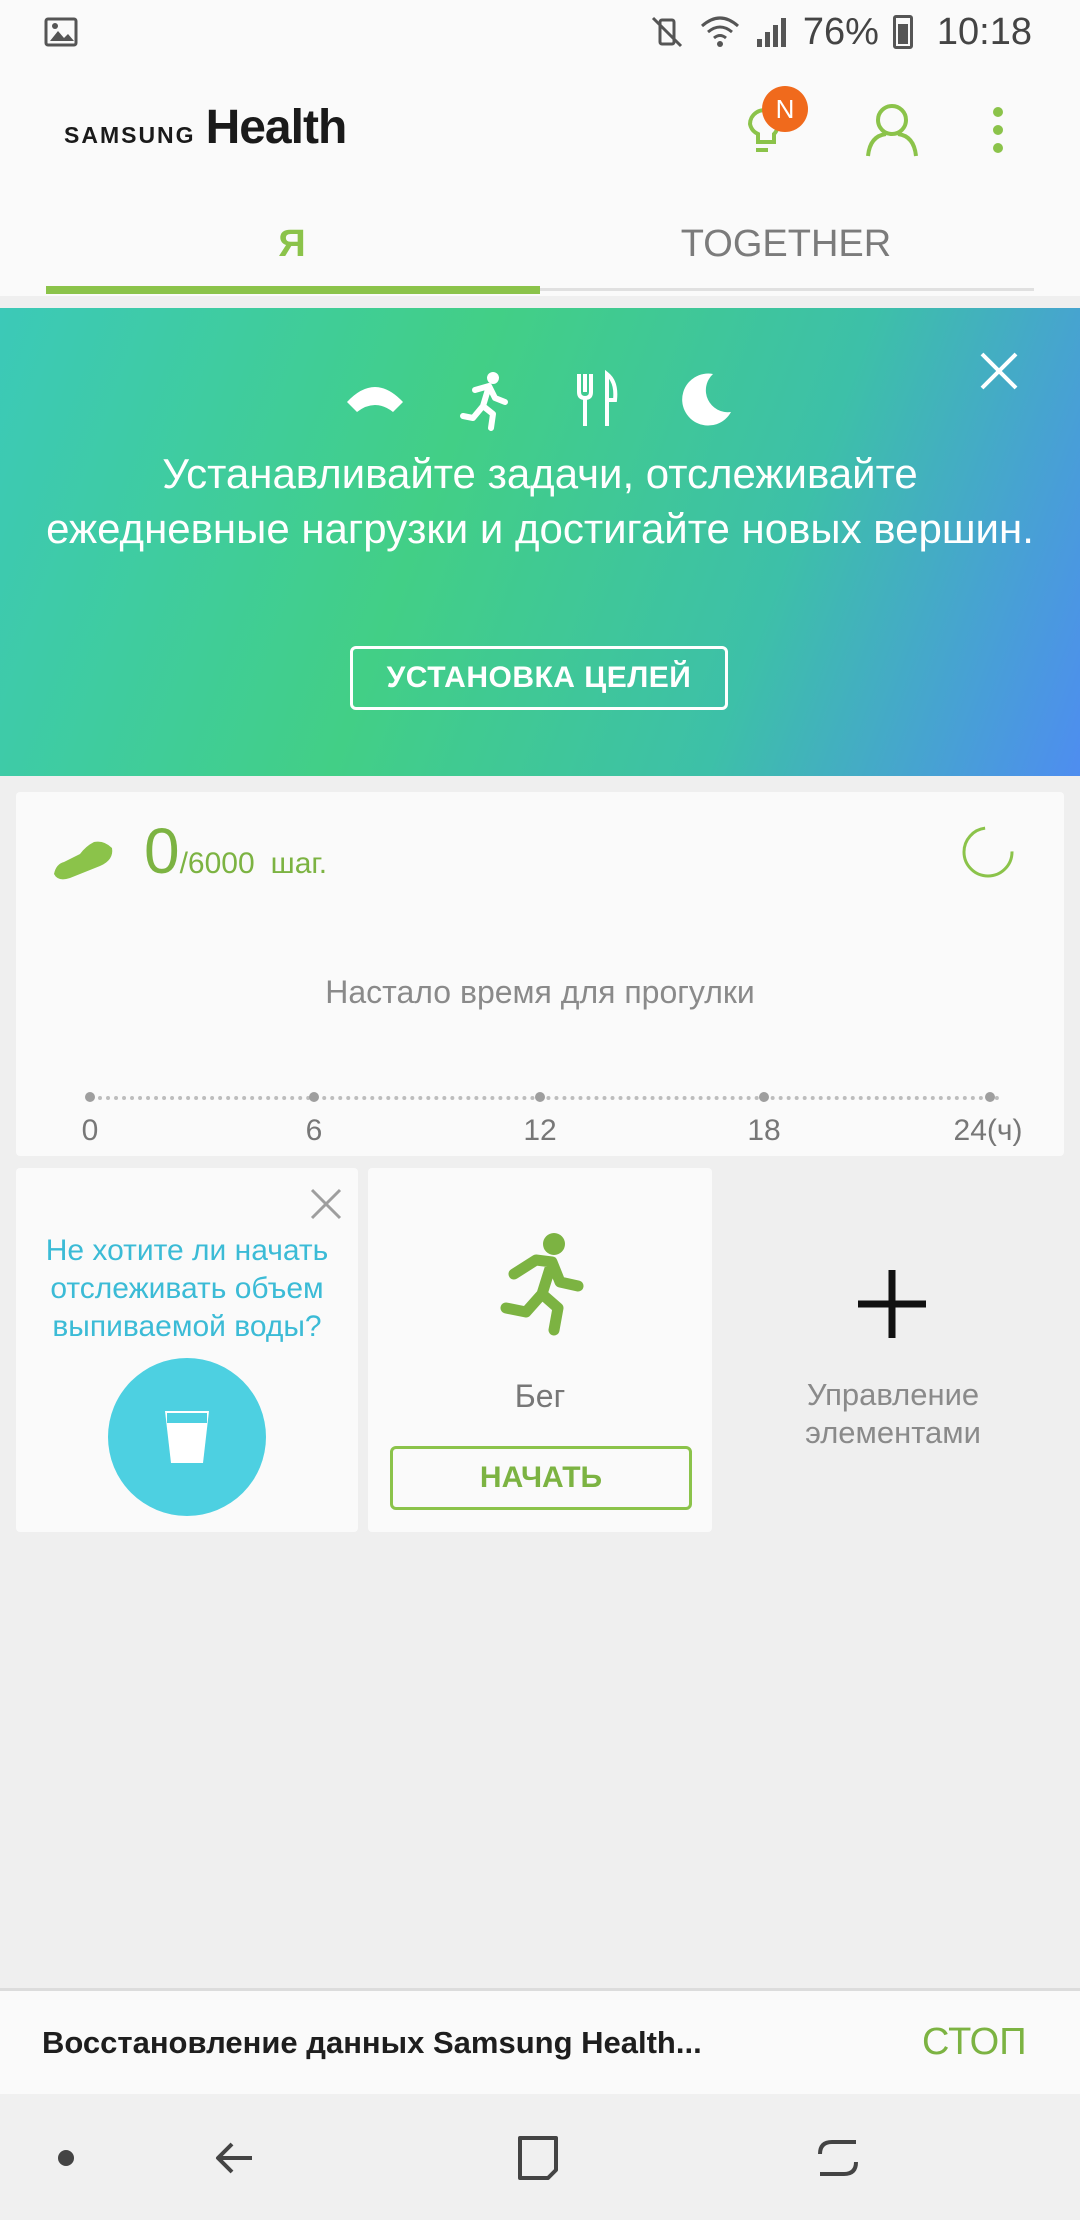  I want to click on mute-icon, so click(666, 32).